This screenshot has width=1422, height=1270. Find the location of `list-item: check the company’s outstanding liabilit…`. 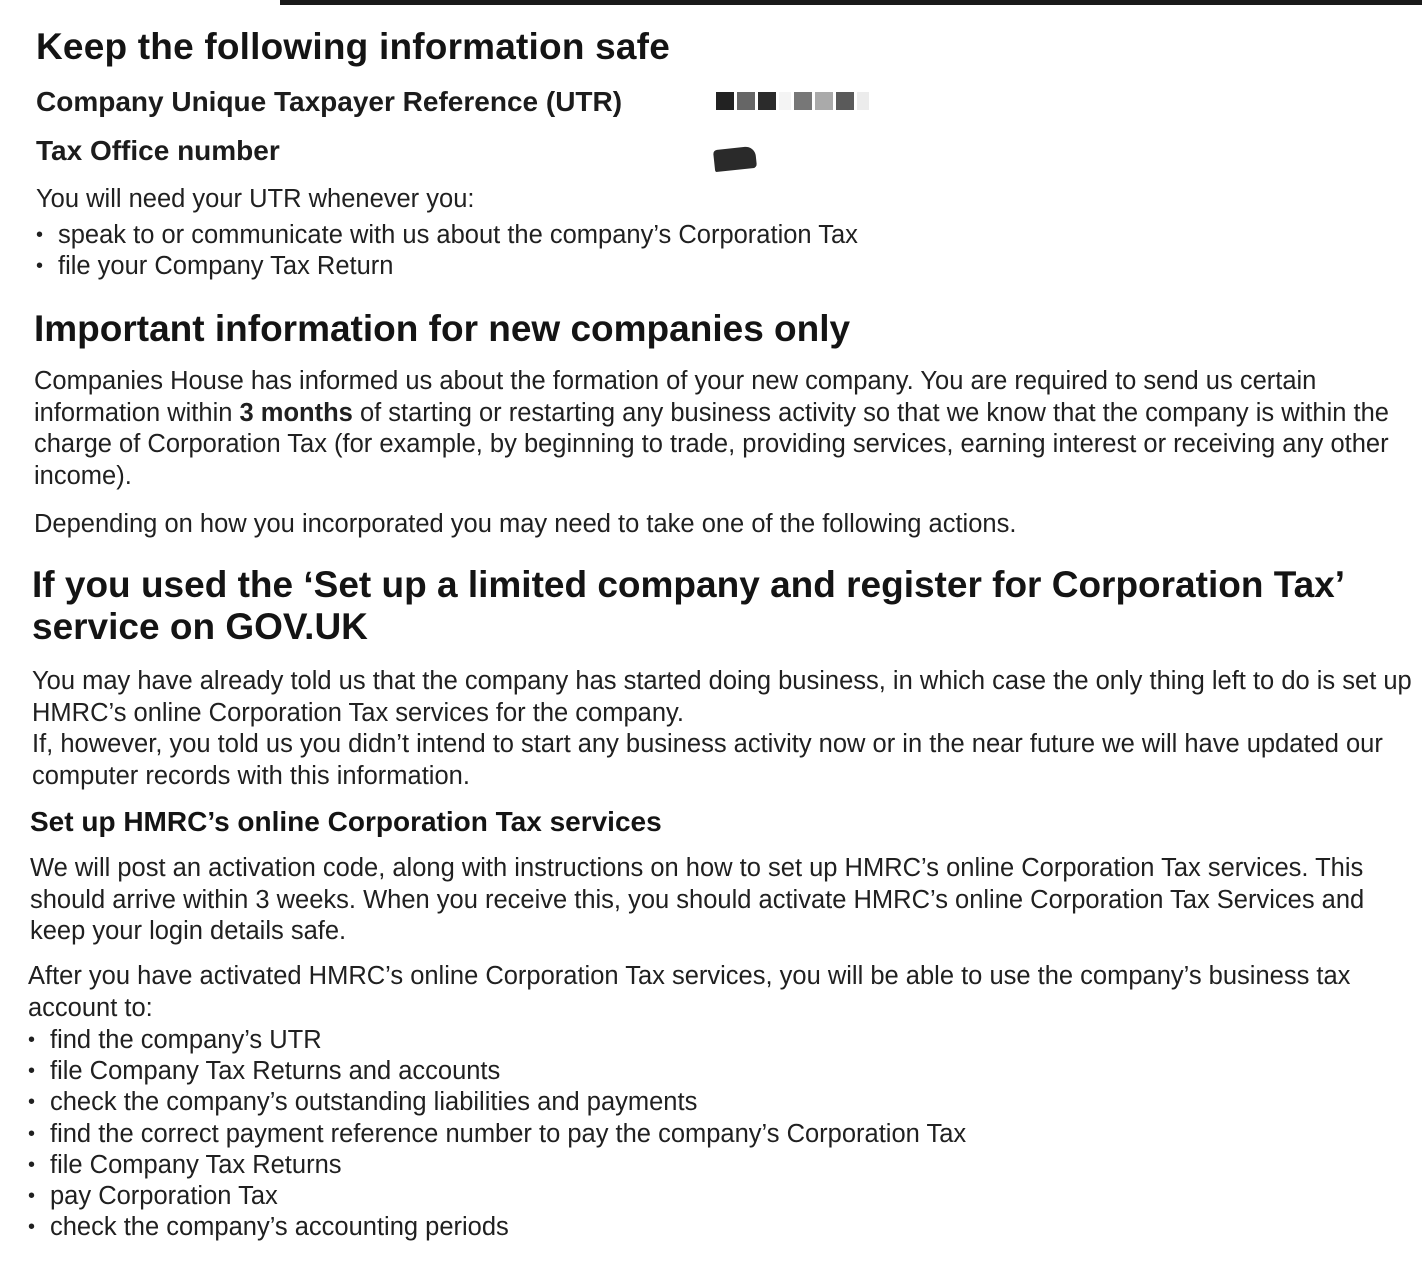

list-item: check the company’s outstanding liabilit… is located at coordinates (678, 1102).